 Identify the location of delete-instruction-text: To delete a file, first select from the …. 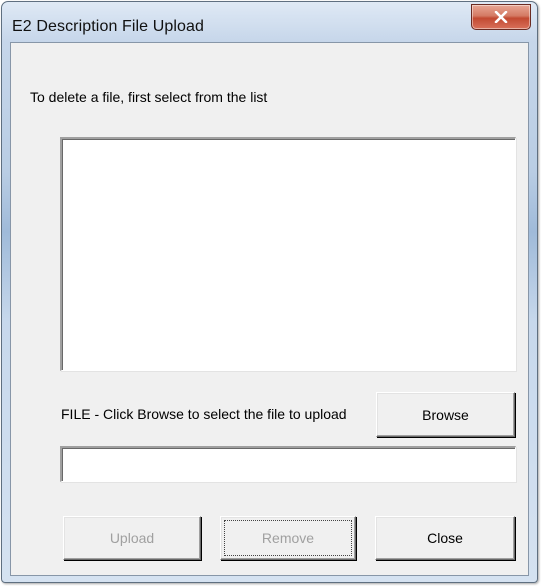
(149, 97).